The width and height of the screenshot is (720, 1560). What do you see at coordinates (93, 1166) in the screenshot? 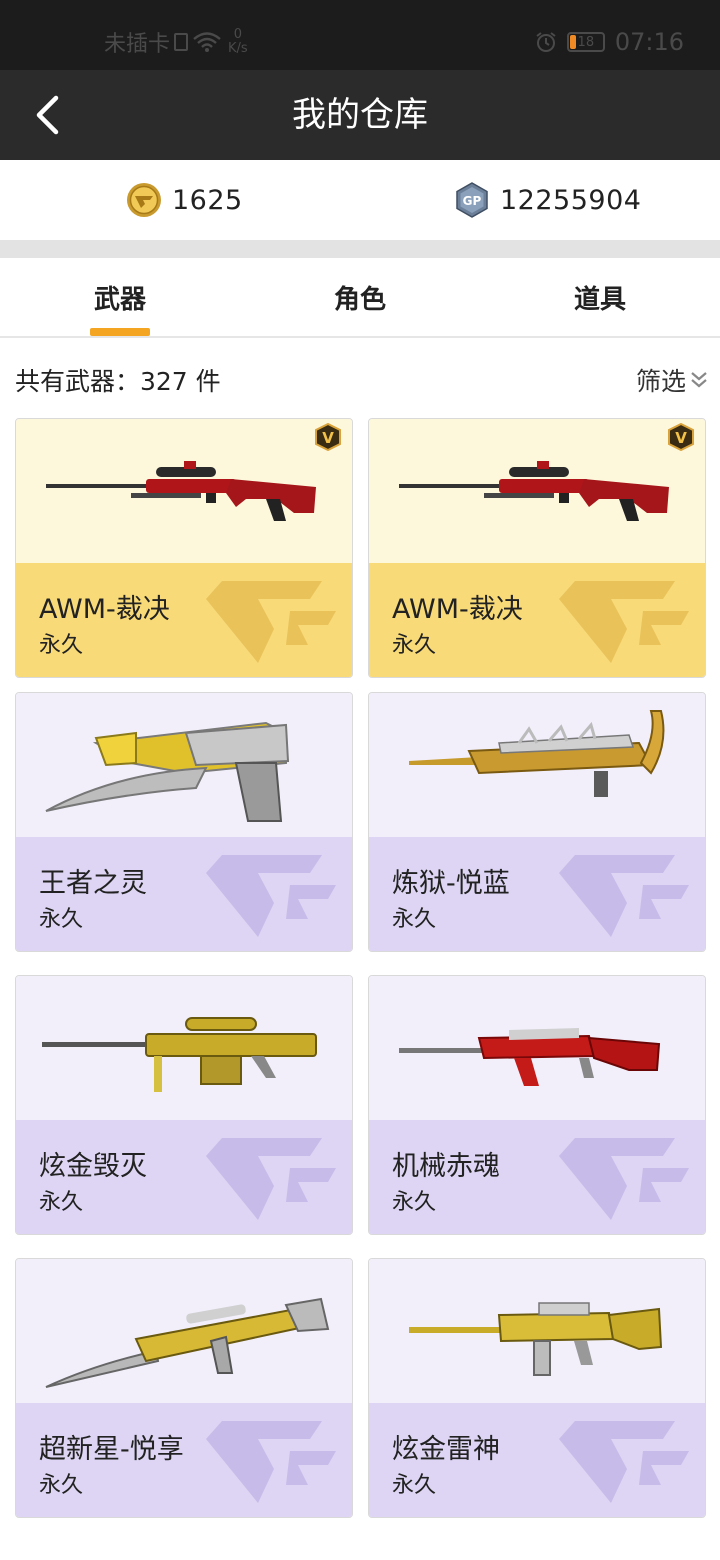
I see `weapon-name: 炫金毁灭` at bounding box center [93, 1166].